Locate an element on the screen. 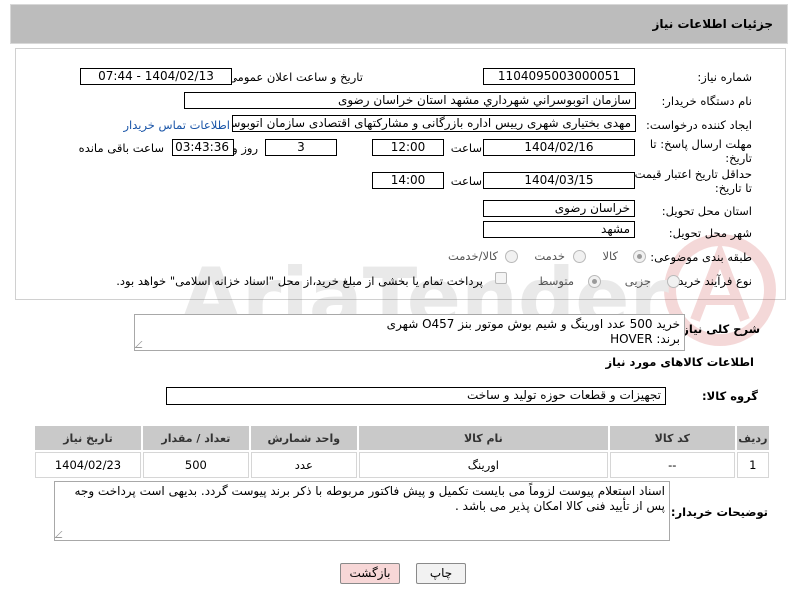 The image size is (788, 598). cell-item-name: اورینگ is located at coordinates (483, 465).